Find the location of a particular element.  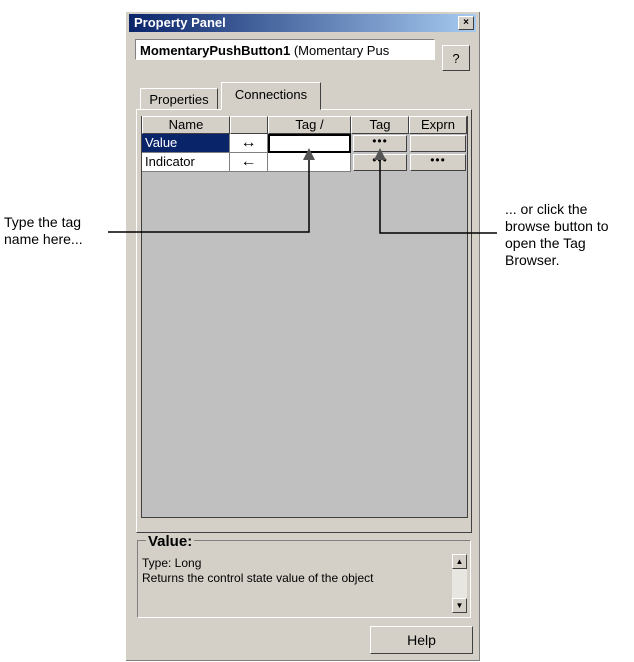

tab-connections: Connections is located at coordinates (271, 96).